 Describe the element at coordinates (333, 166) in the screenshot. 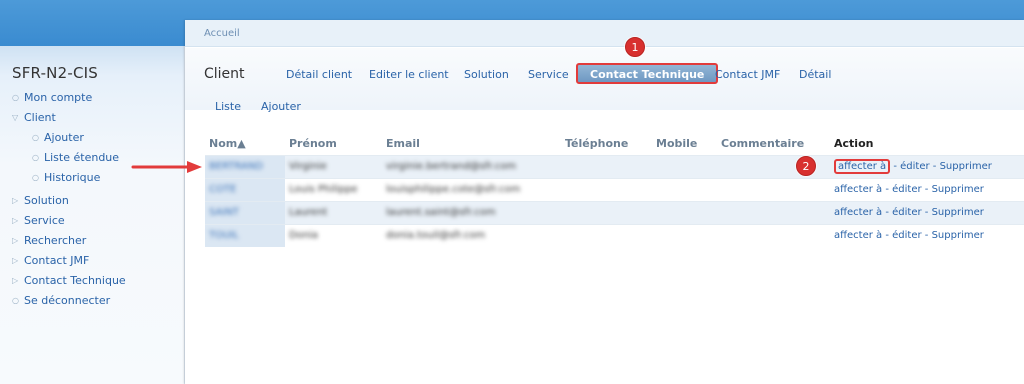

I see `cell-prenom: Virginie` at that location.